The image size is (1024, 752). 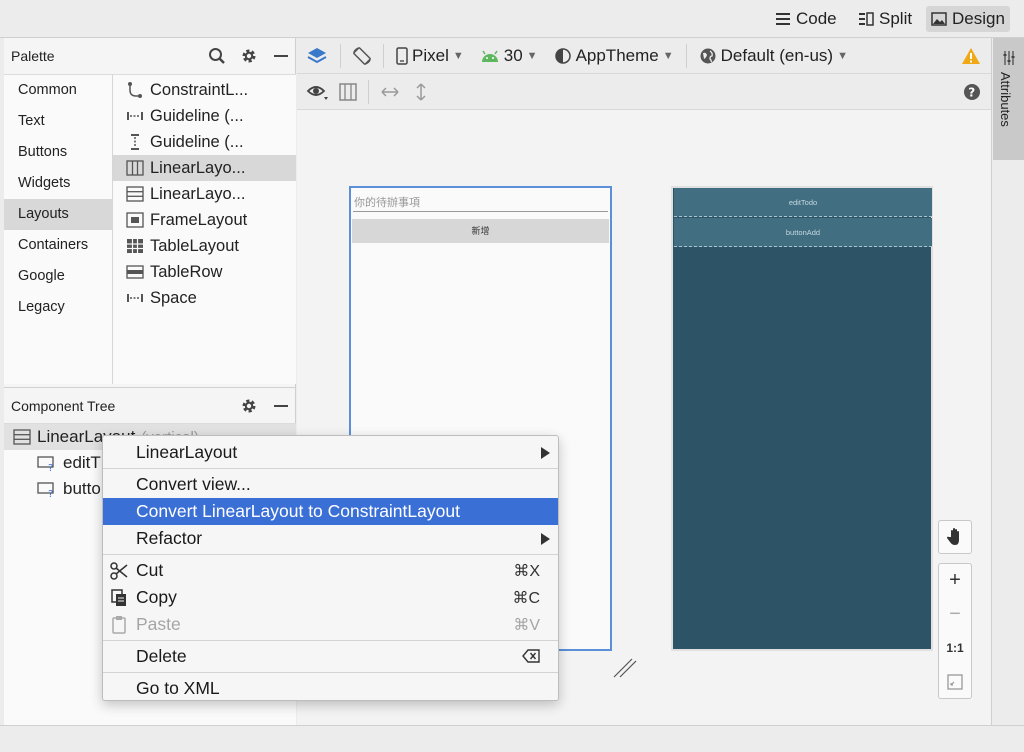 I want to click on menu-item-label: Delete, so click(x=161, y=656).